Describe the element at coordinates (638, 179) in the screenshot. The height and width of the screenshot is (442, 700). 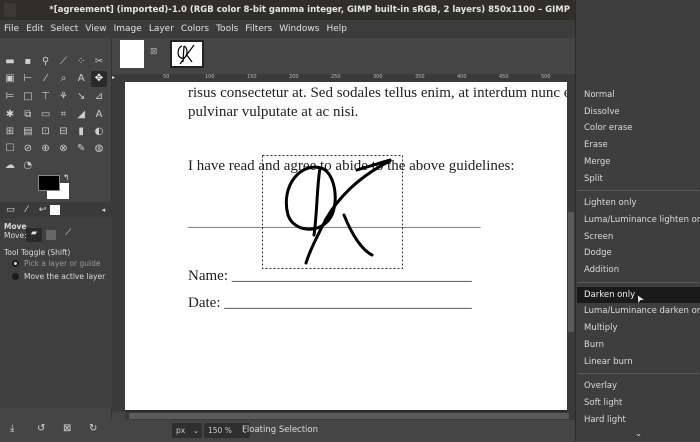
I see `blend-mode-split: Split` at that location.